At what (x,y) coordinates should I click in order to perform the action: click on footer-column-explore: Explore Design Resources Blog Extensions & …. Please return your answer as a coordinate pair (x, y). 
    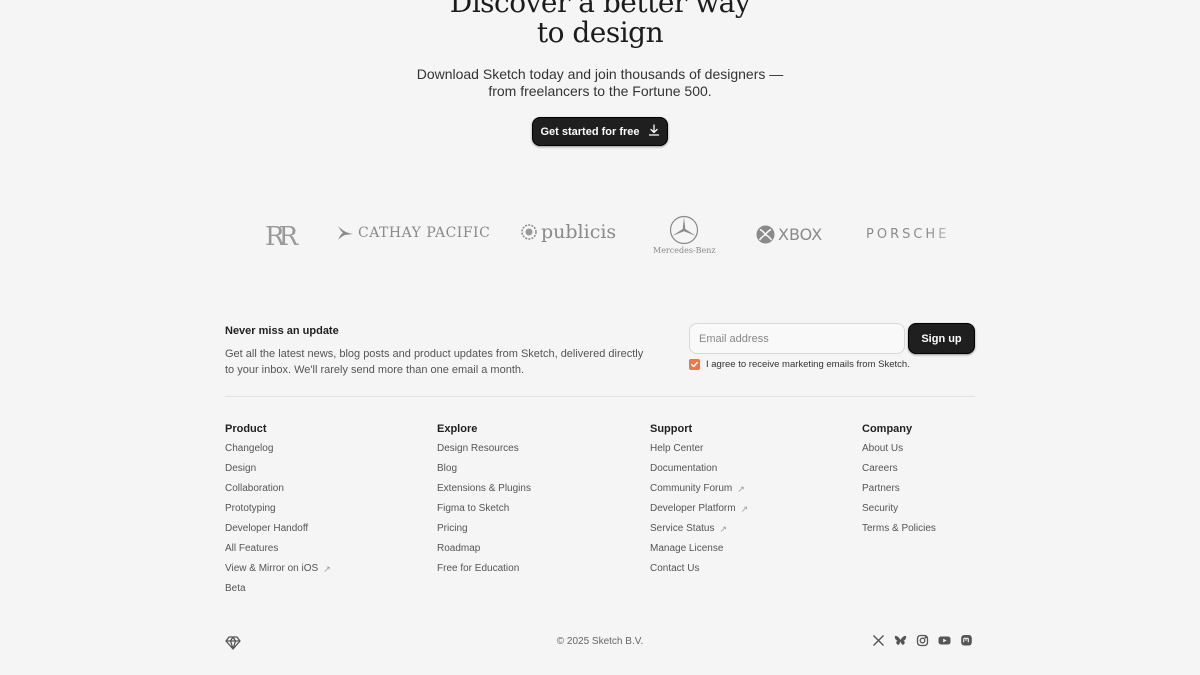
    Looking at the image, I should click on (484, 503).